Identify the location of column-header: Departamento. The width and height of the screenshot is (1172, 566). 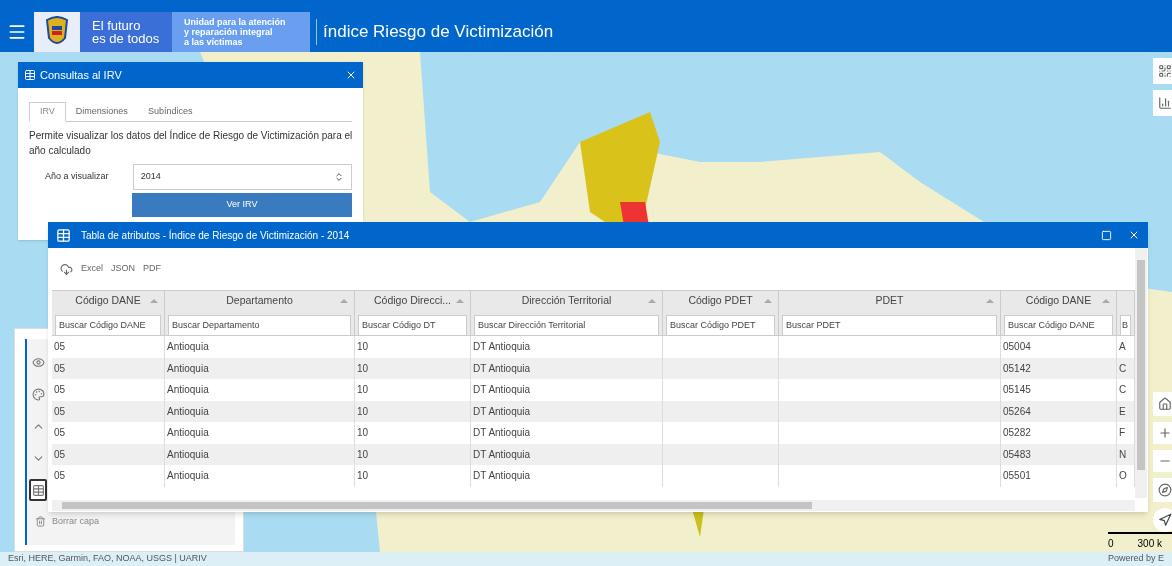
(259, 301).